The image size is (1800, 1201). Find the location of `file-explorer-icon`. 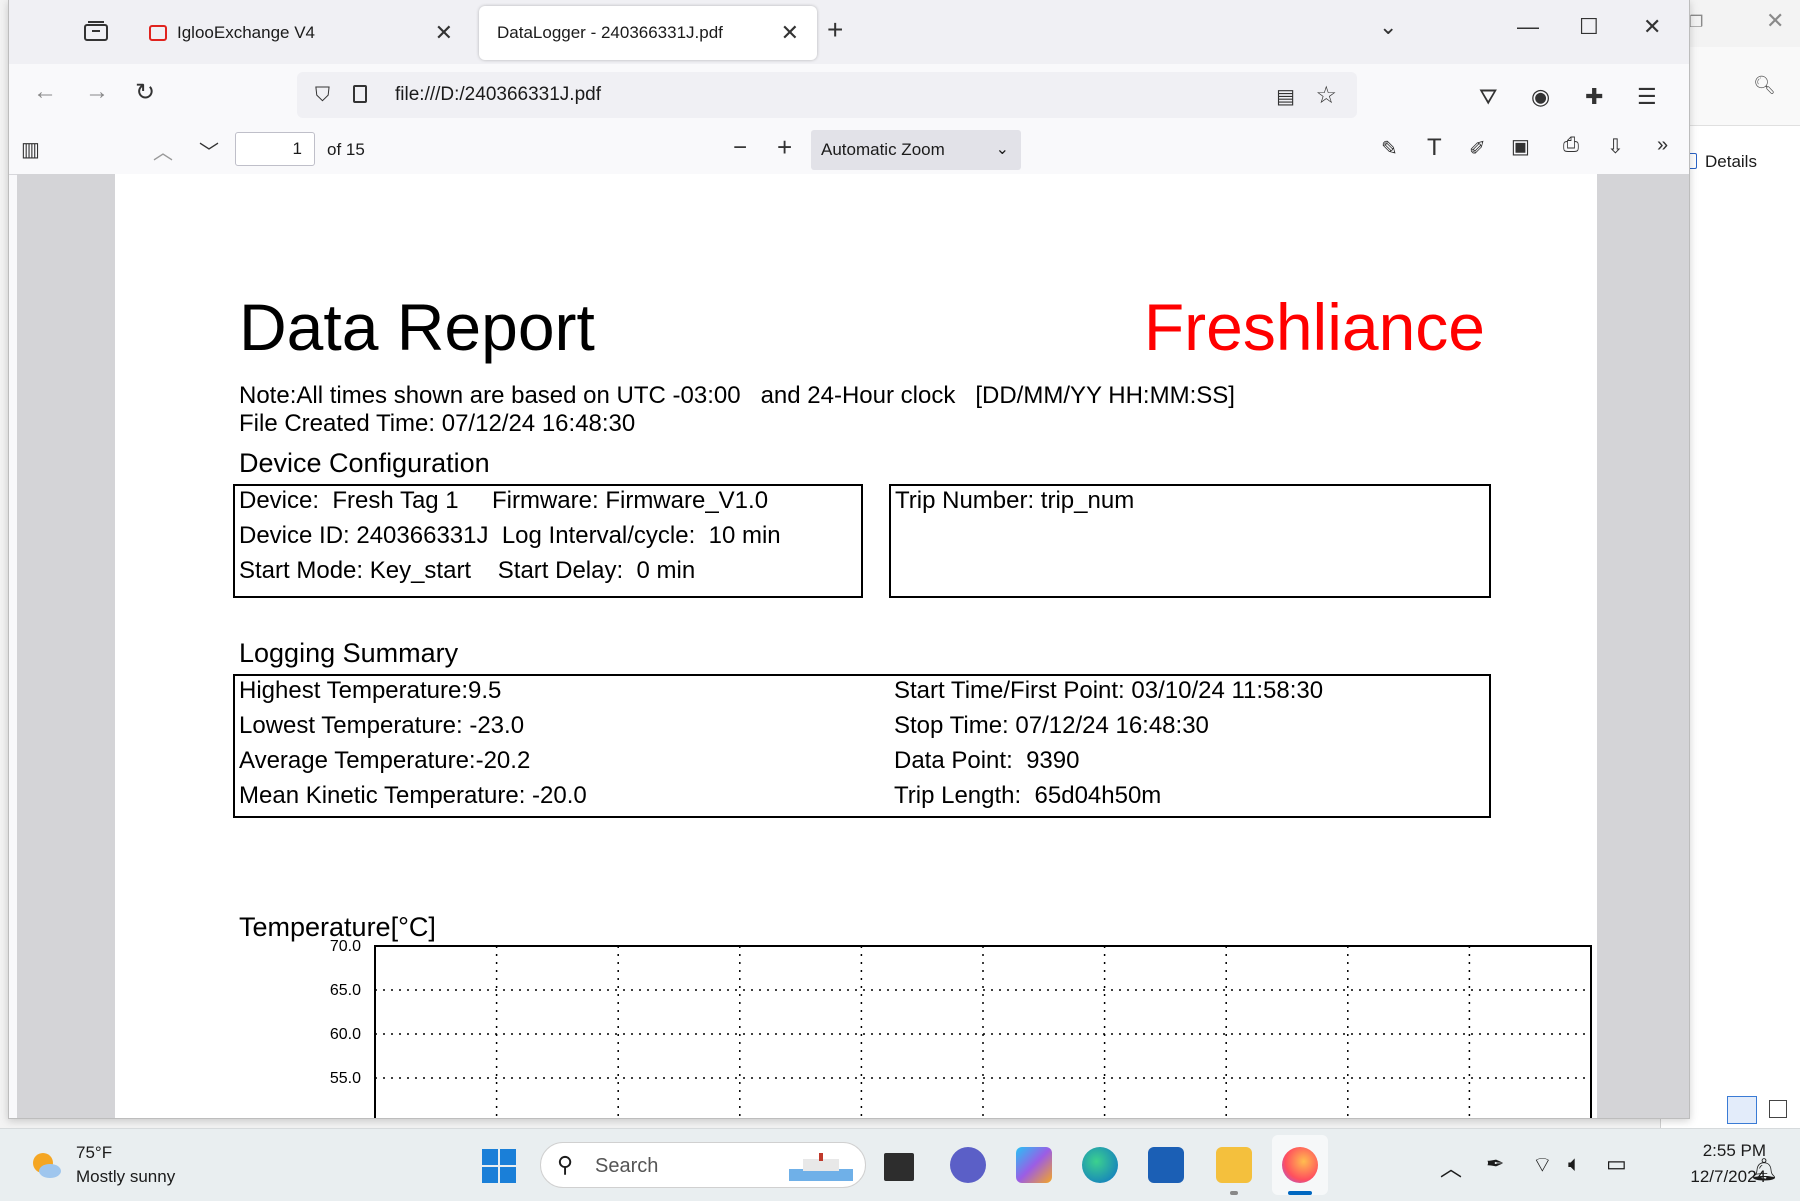

file-explorer-icon is located at coordinates (1234, 1165).